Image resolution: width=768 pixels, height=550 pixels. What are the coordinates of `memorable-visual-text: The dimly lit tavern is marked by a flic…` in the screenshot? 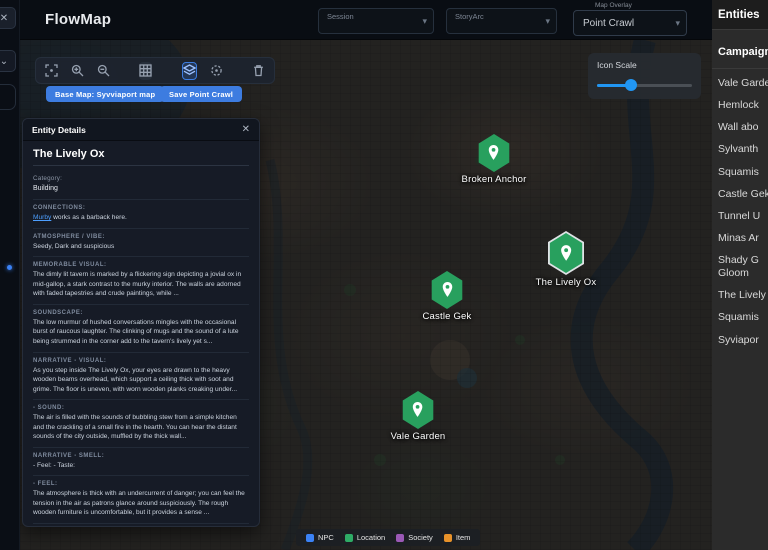 It's located at (137, 284).